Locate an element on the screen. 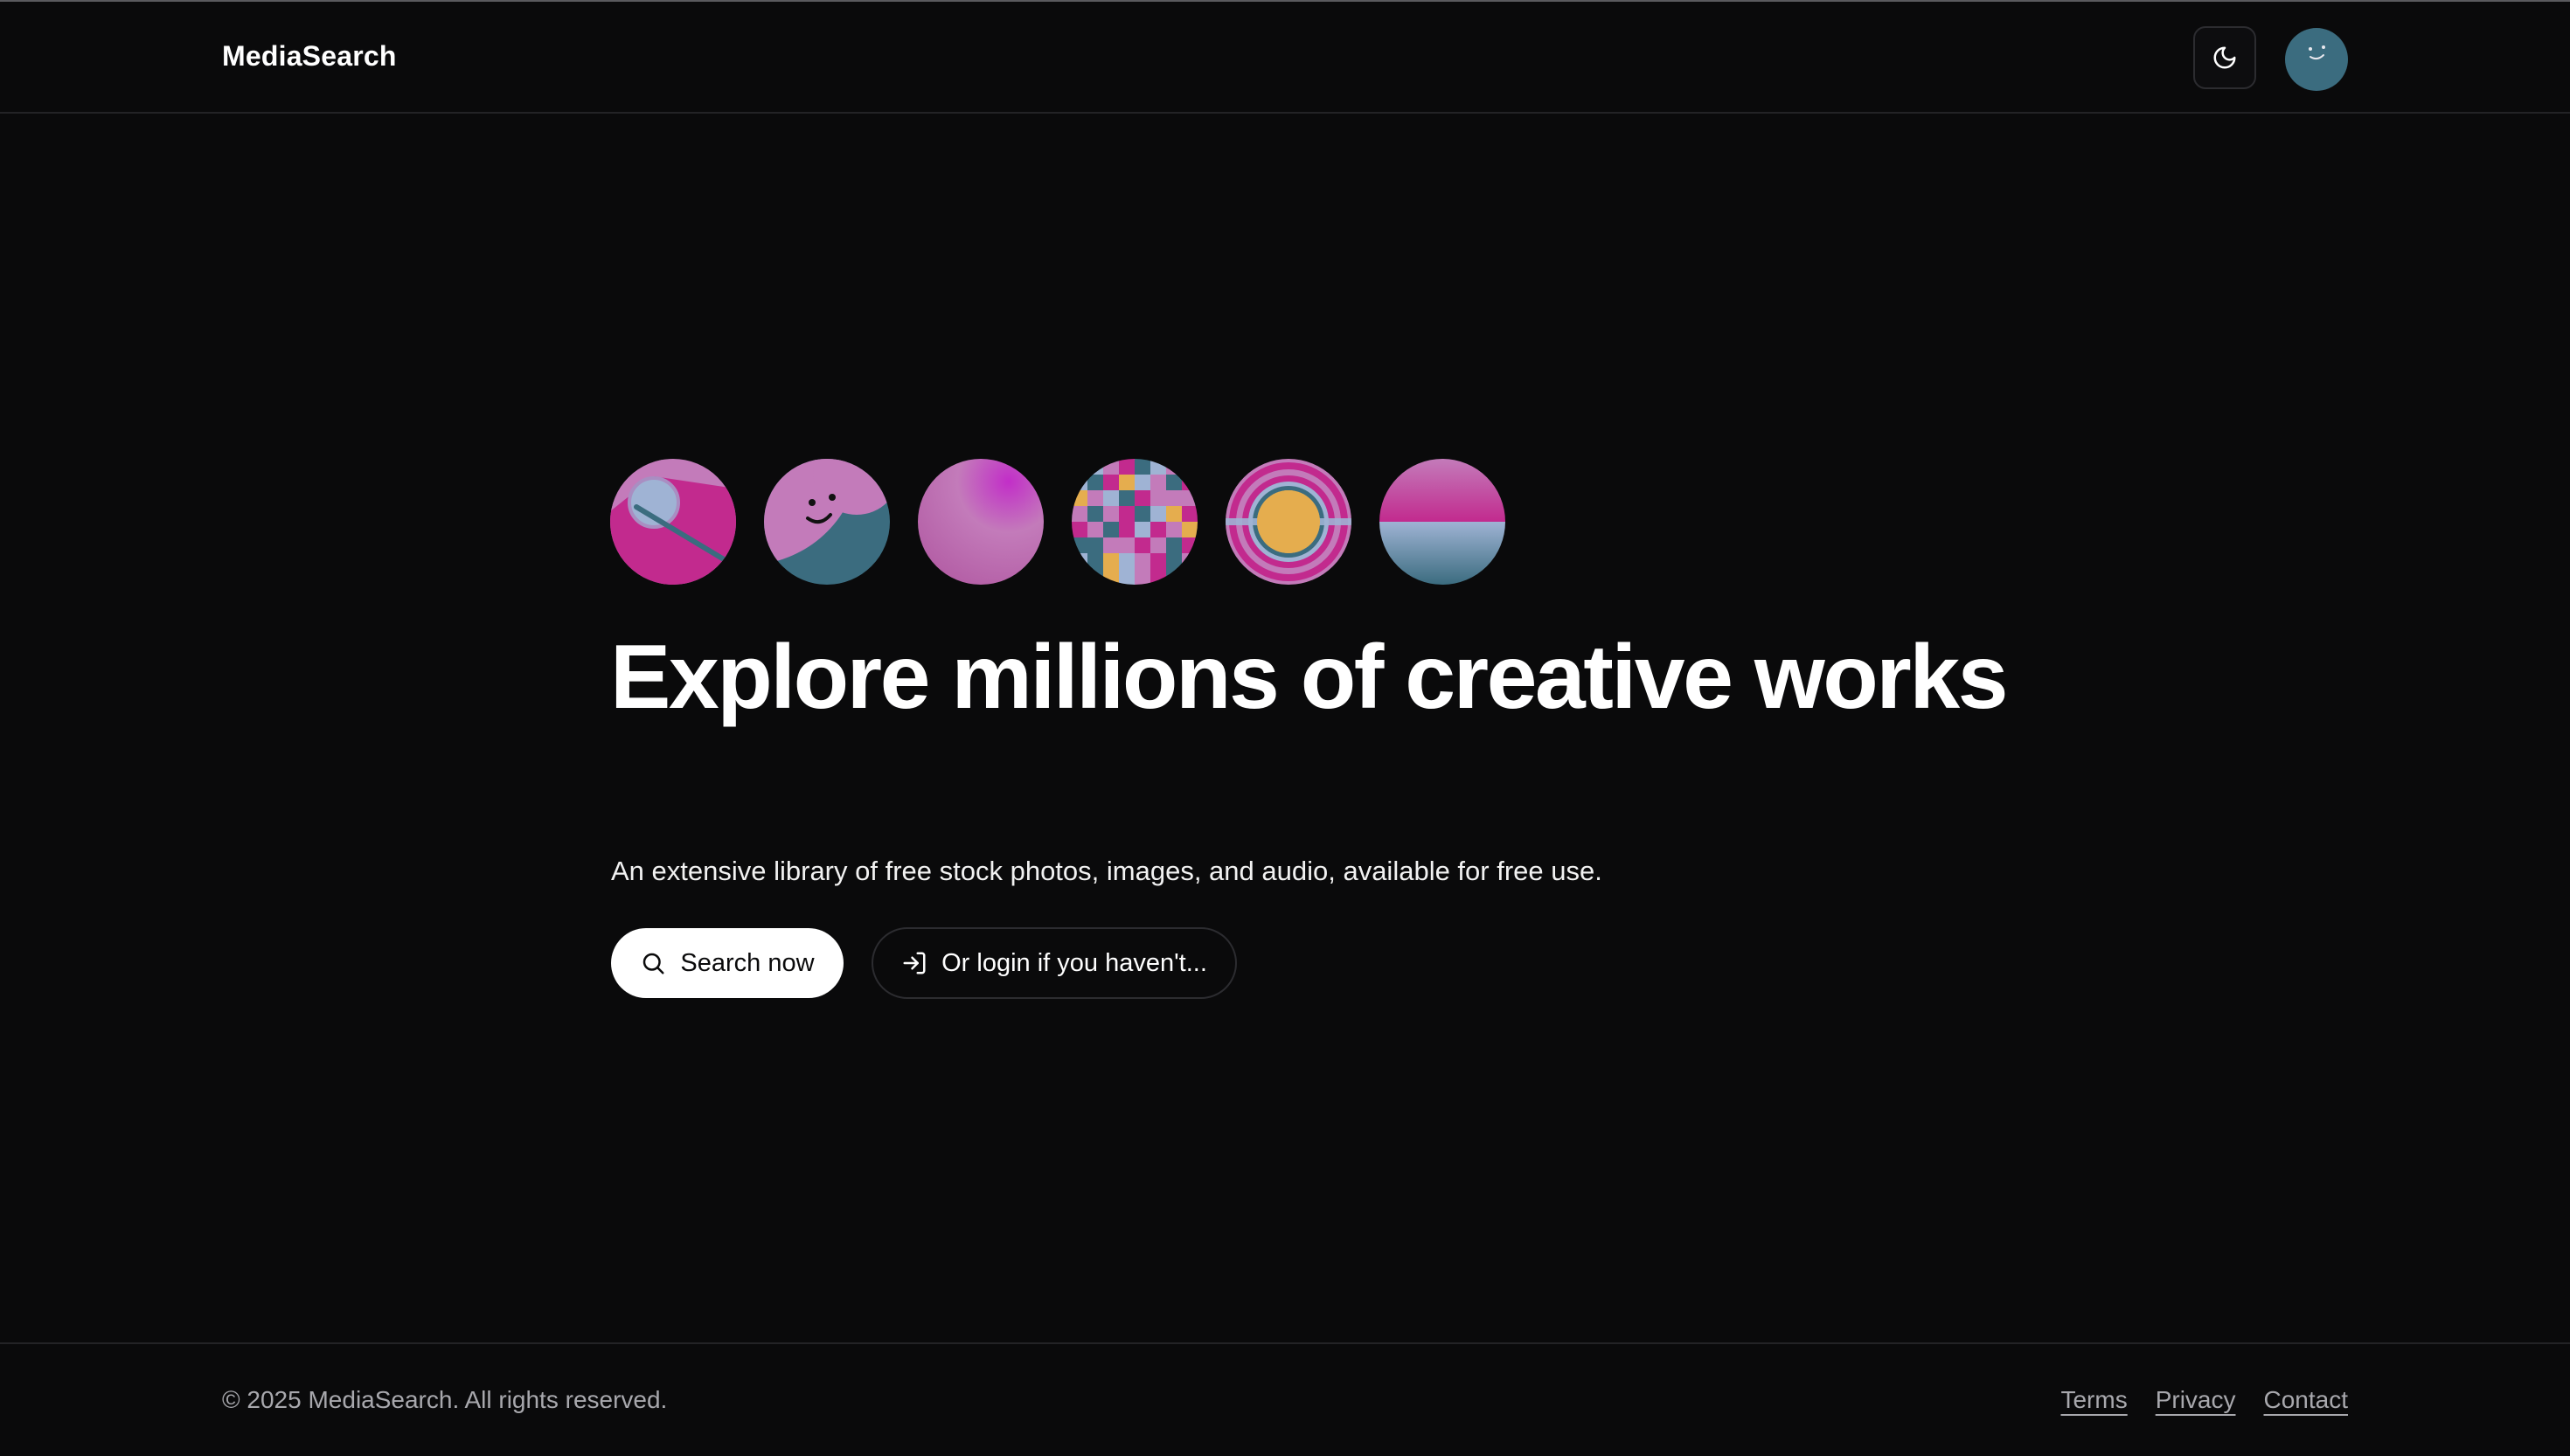 This screenshot has height=1456, width=2570. footer-link-privacy: Privacy is located at coordinates (2196, 1400).